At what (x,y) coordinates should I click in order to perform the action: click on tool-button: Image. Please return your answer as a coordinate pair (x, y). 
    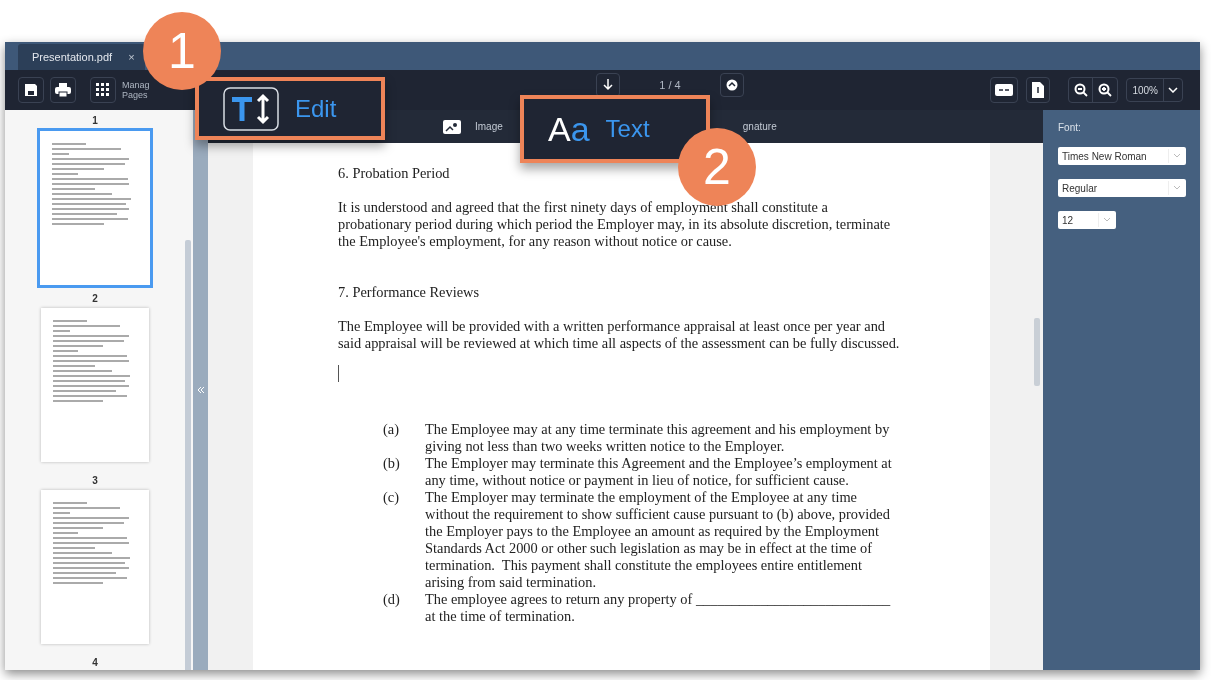
    Looking at the image, I should click on (473, 126).